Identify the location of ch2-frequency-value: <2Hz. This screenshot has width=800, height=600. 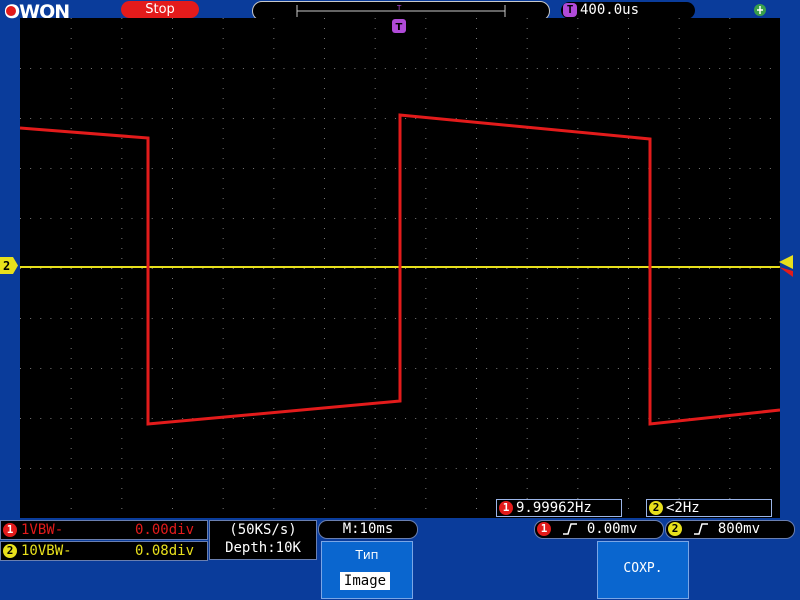
(683, 508).